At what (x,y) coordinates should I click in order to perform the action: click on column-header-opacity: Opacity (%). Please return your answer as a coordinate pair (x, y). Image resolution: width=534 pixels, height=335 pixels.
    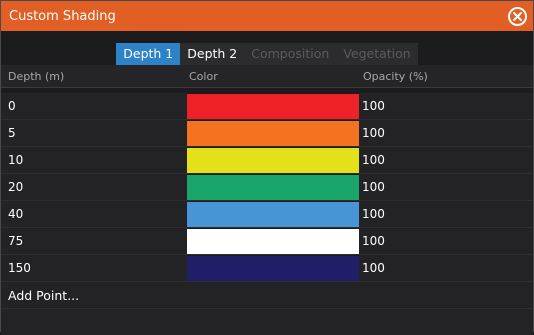
    Looking at the image, I should click on (395, 76).